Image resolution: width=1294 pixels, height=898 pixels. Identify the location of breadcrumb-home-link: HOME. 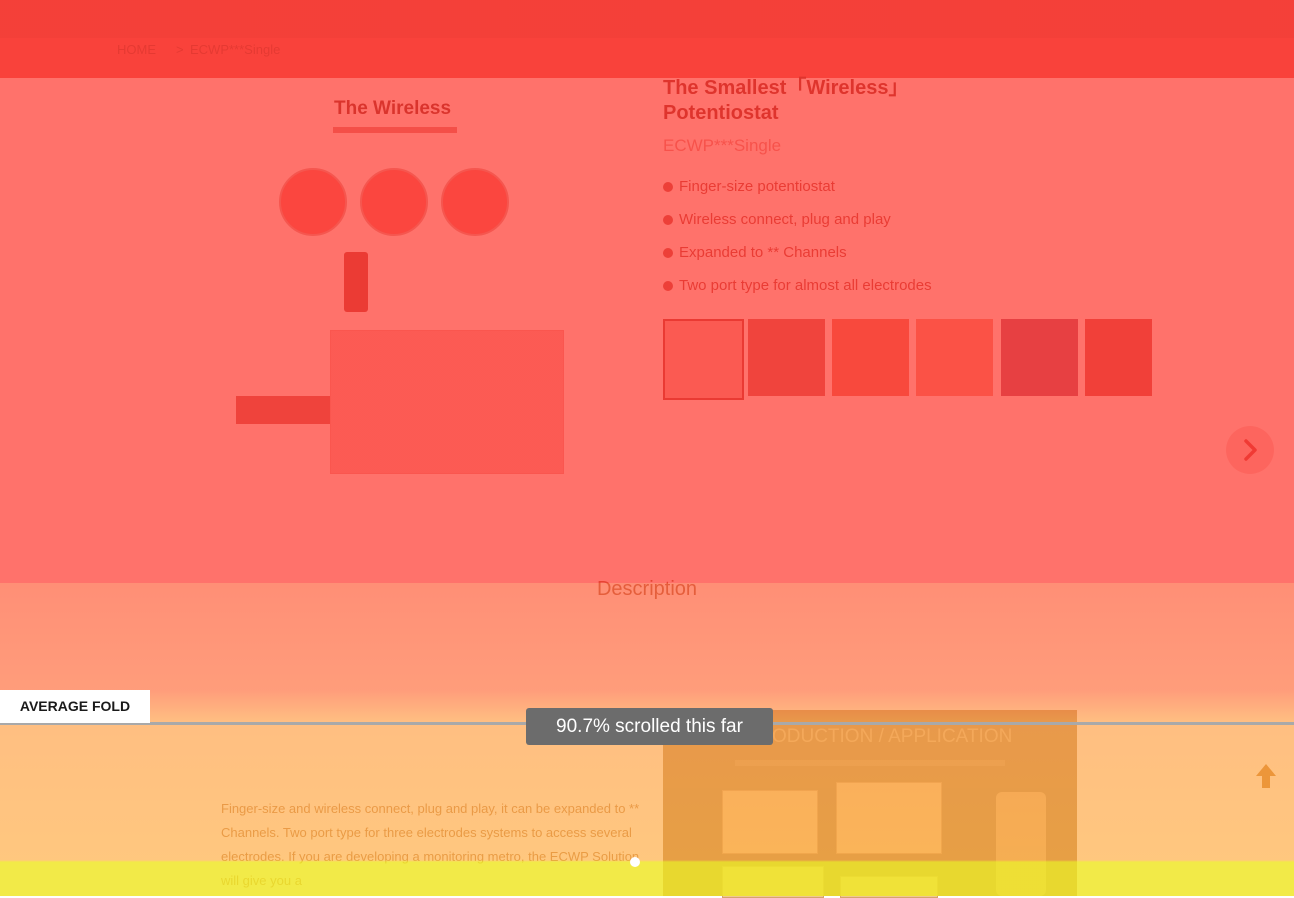
(136, 49).